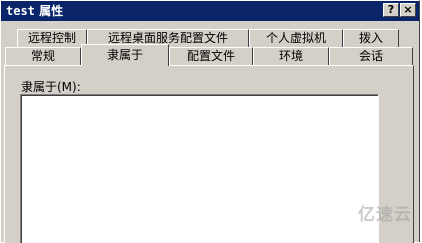 The width and height of the screenshot is (422, 243). What do you see at coordinates (51, 11) in the screenshot?
I see `window-title-suffix: 属性` at bounding box center [51, 11].